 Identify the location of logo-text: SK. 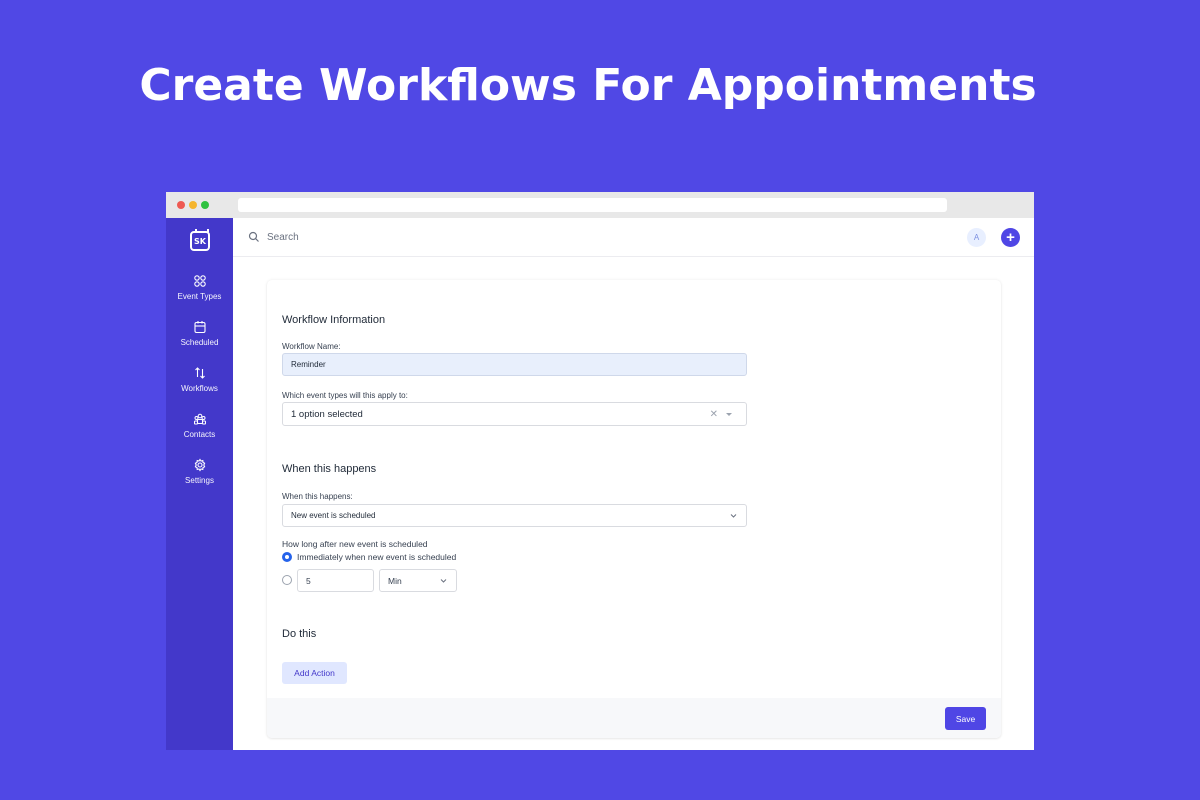
(200, 241).